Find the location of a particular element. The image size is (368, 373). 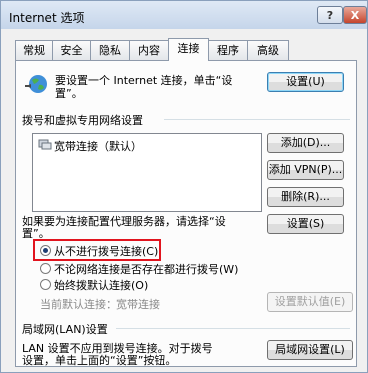

list-item-label: 宽带连接（默认） is located at coordinates (98, 146).